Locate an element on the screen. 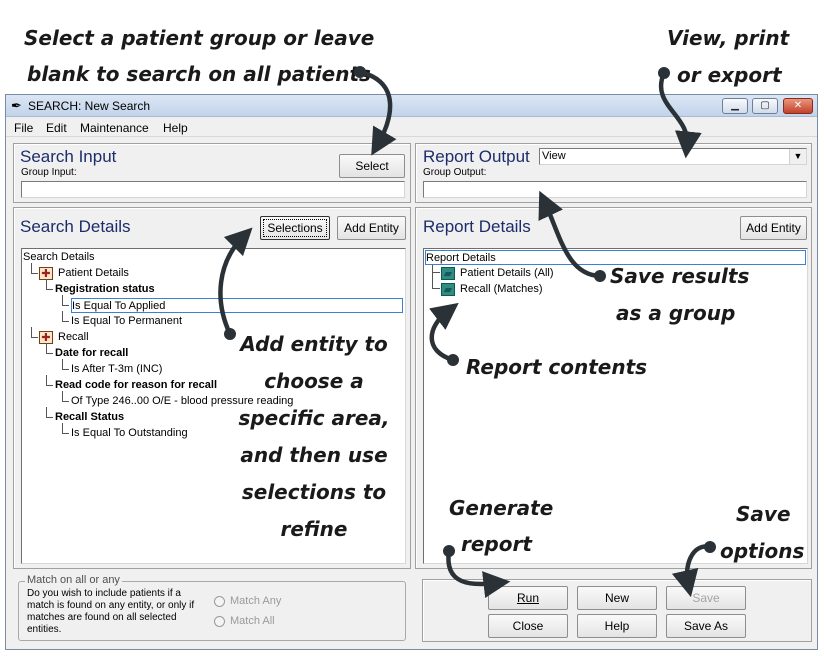 This screenshot has width=824, height=656. arrow-to-group-output is located at coordinates (570, 234).